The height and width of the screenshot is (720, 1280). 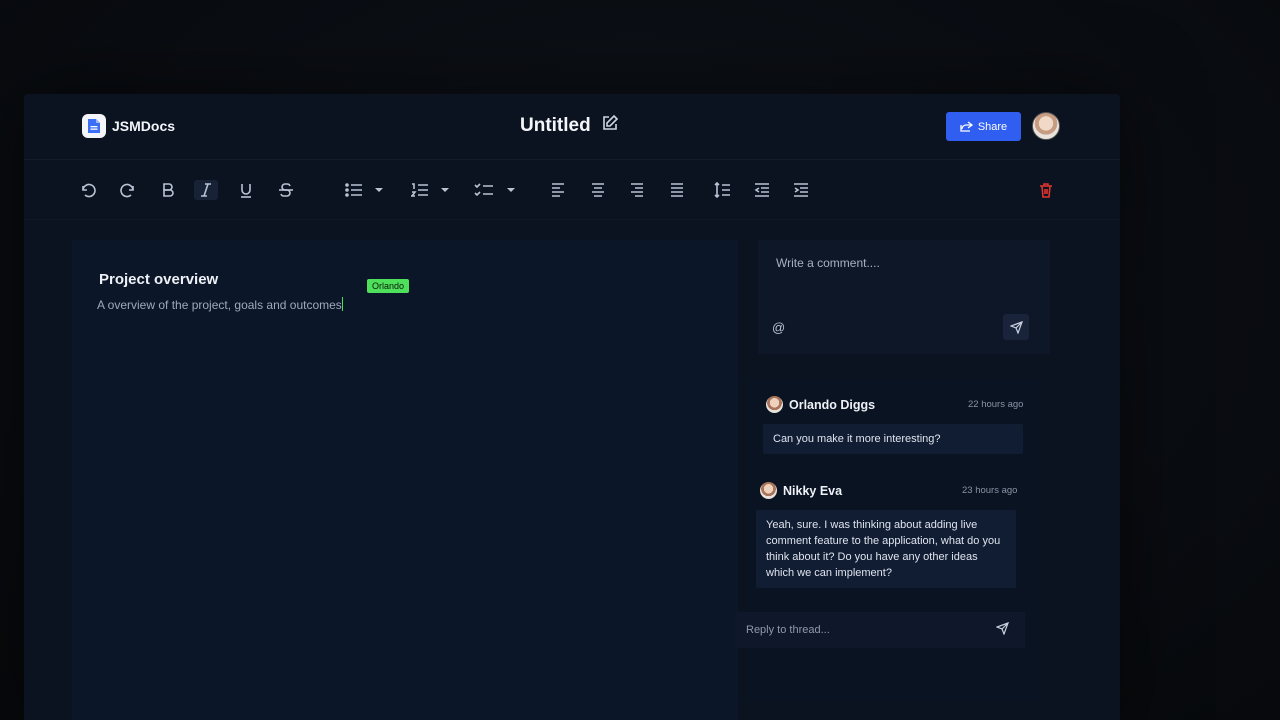 What do you see at coordinates (342, 304) in the screenshot?
I see `collab-cursor` at bounding box center [342, 304].